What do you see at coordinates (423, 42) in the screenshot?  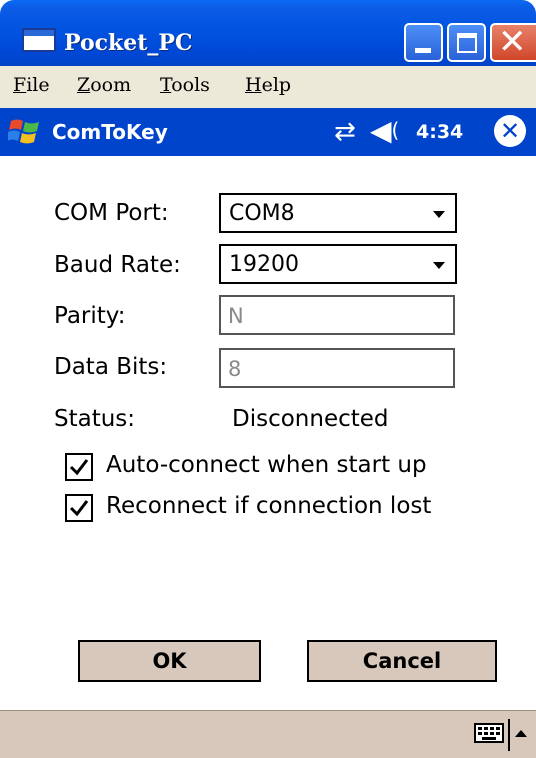 I see `minimize-button` at bounding box center [423, 42].